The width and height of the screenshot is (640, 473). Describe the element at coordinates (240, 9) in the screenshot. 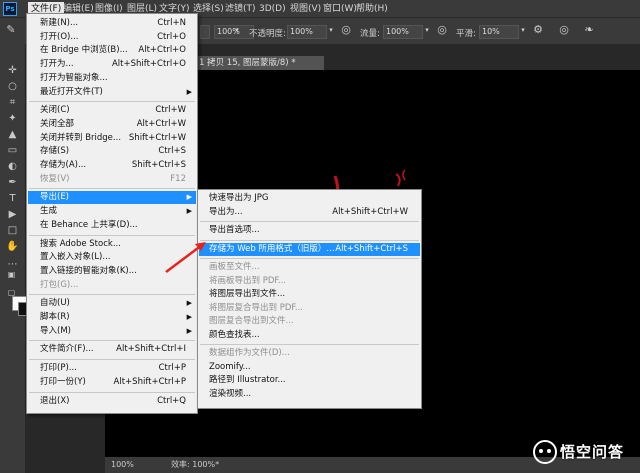

I see `menu-6: 滤镜(T)` at that location.